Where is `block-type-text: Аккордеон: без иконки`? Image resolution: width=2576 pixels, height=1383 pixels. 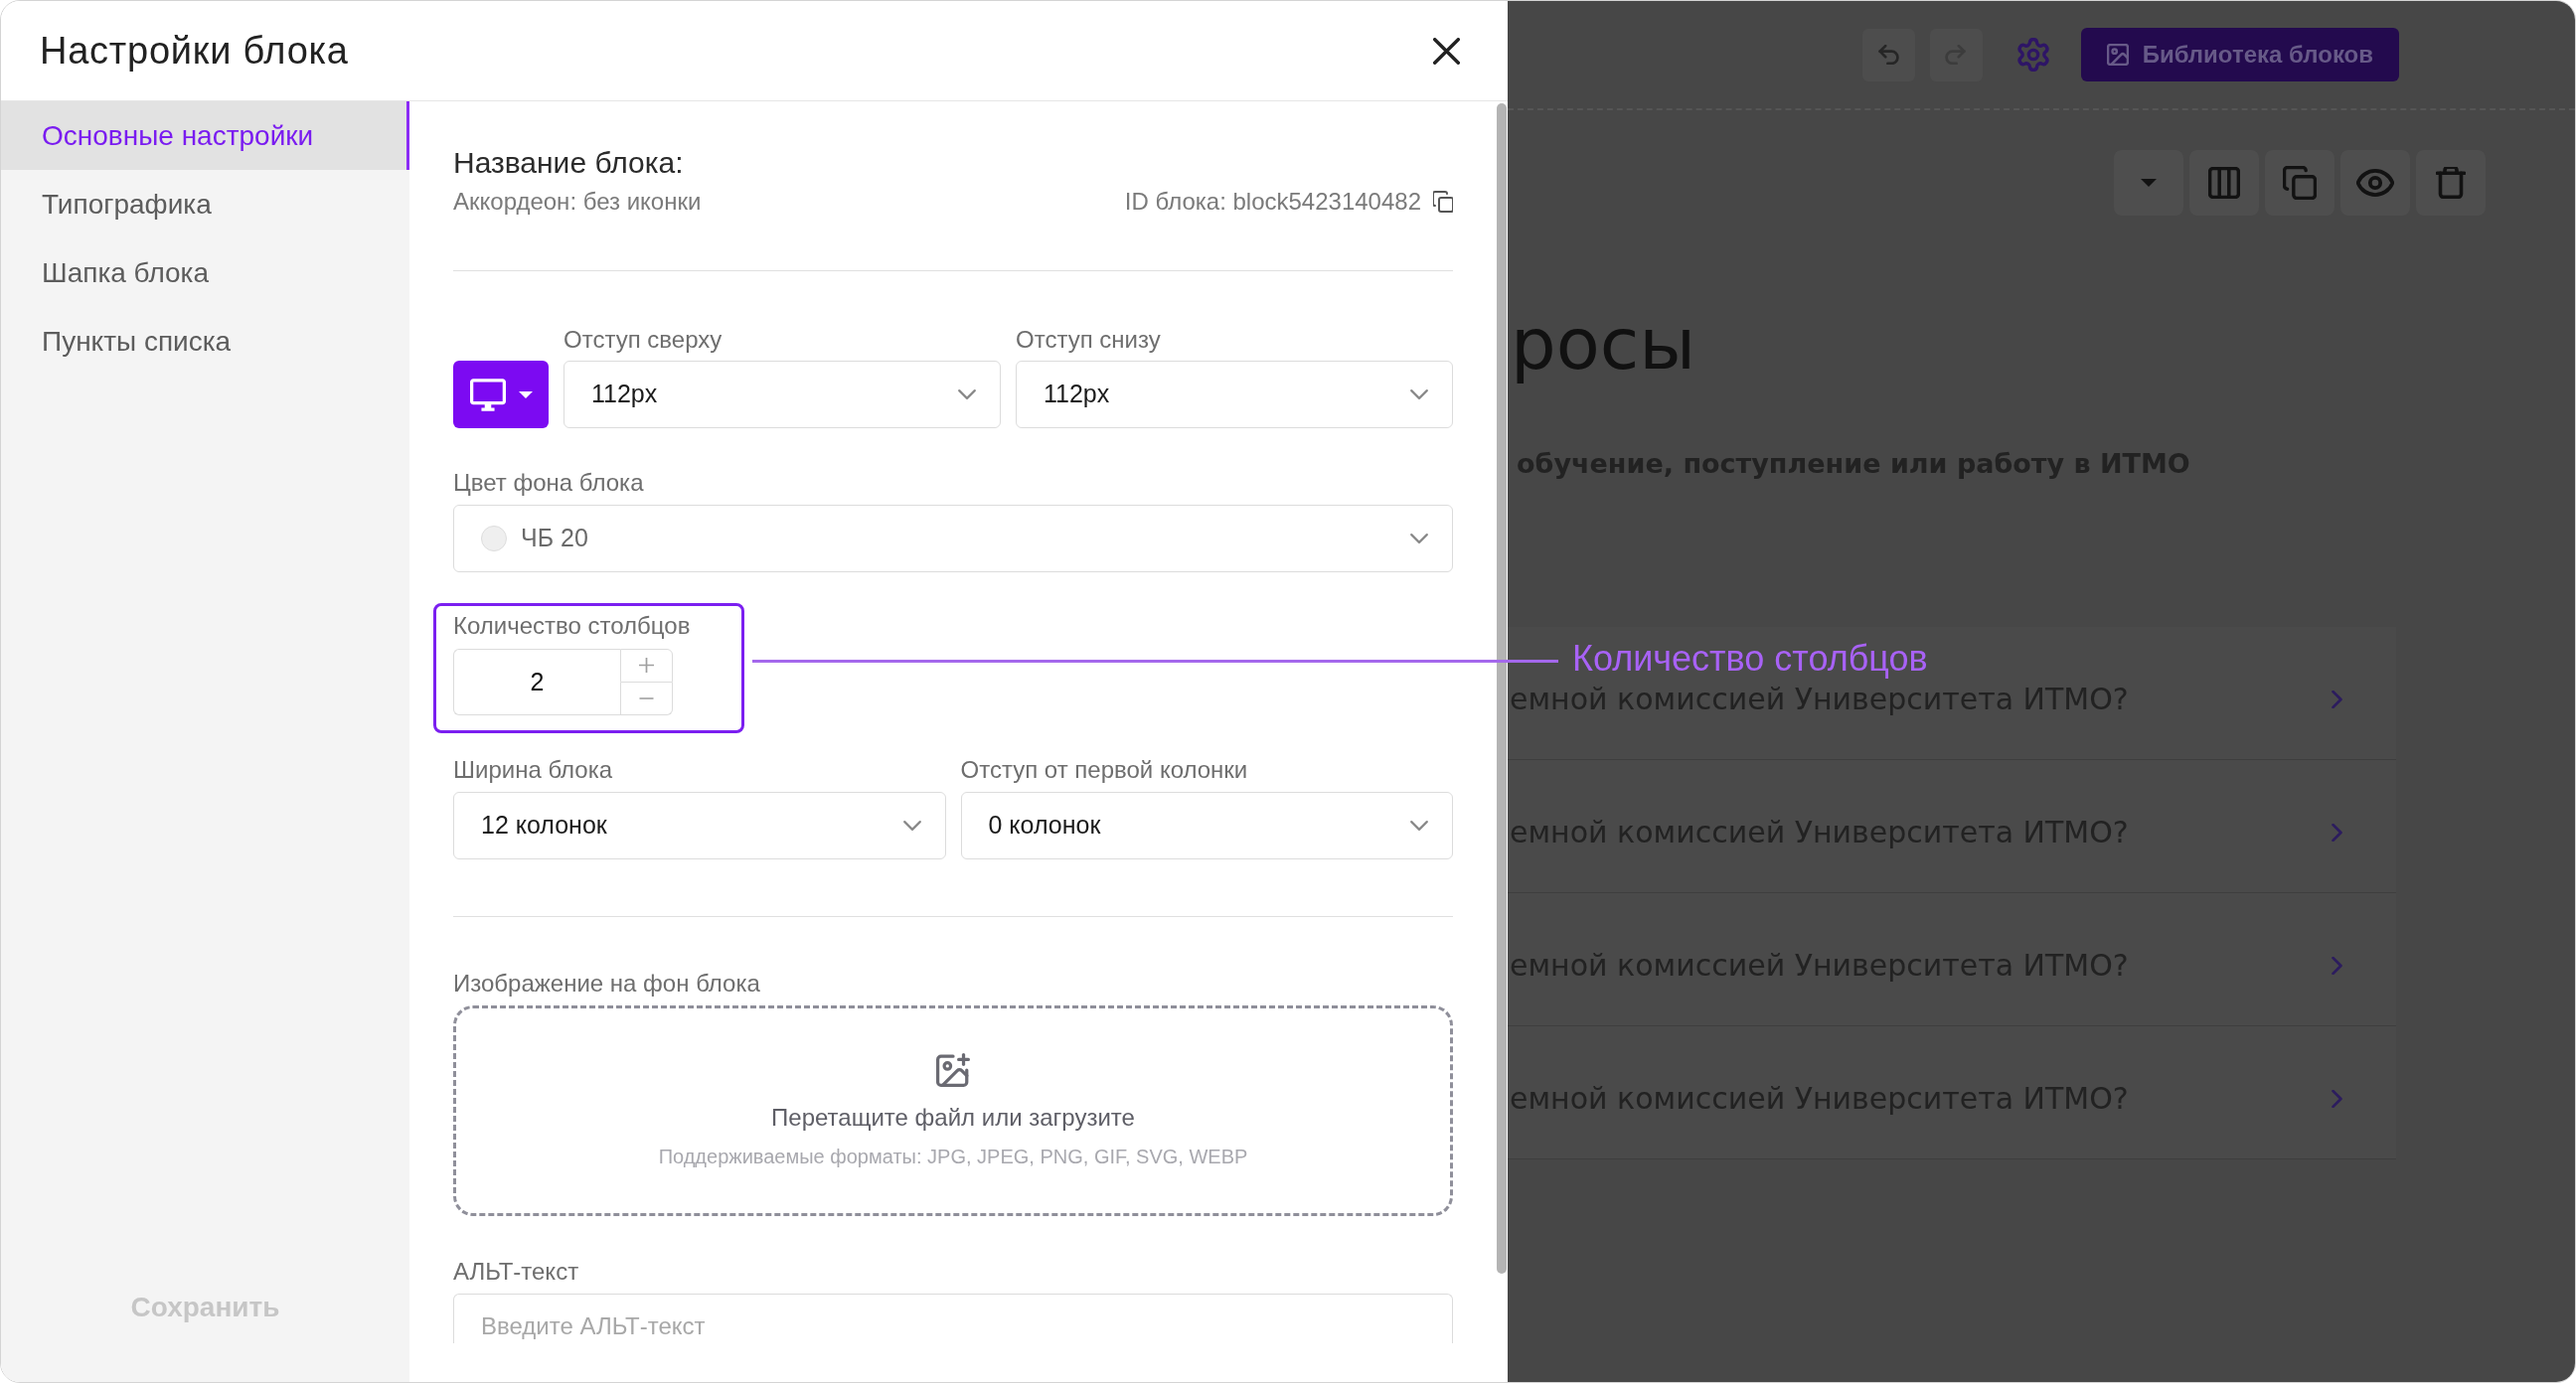 block-type-text: Аккордеон: без иконки is located at coordinates (577, 202).